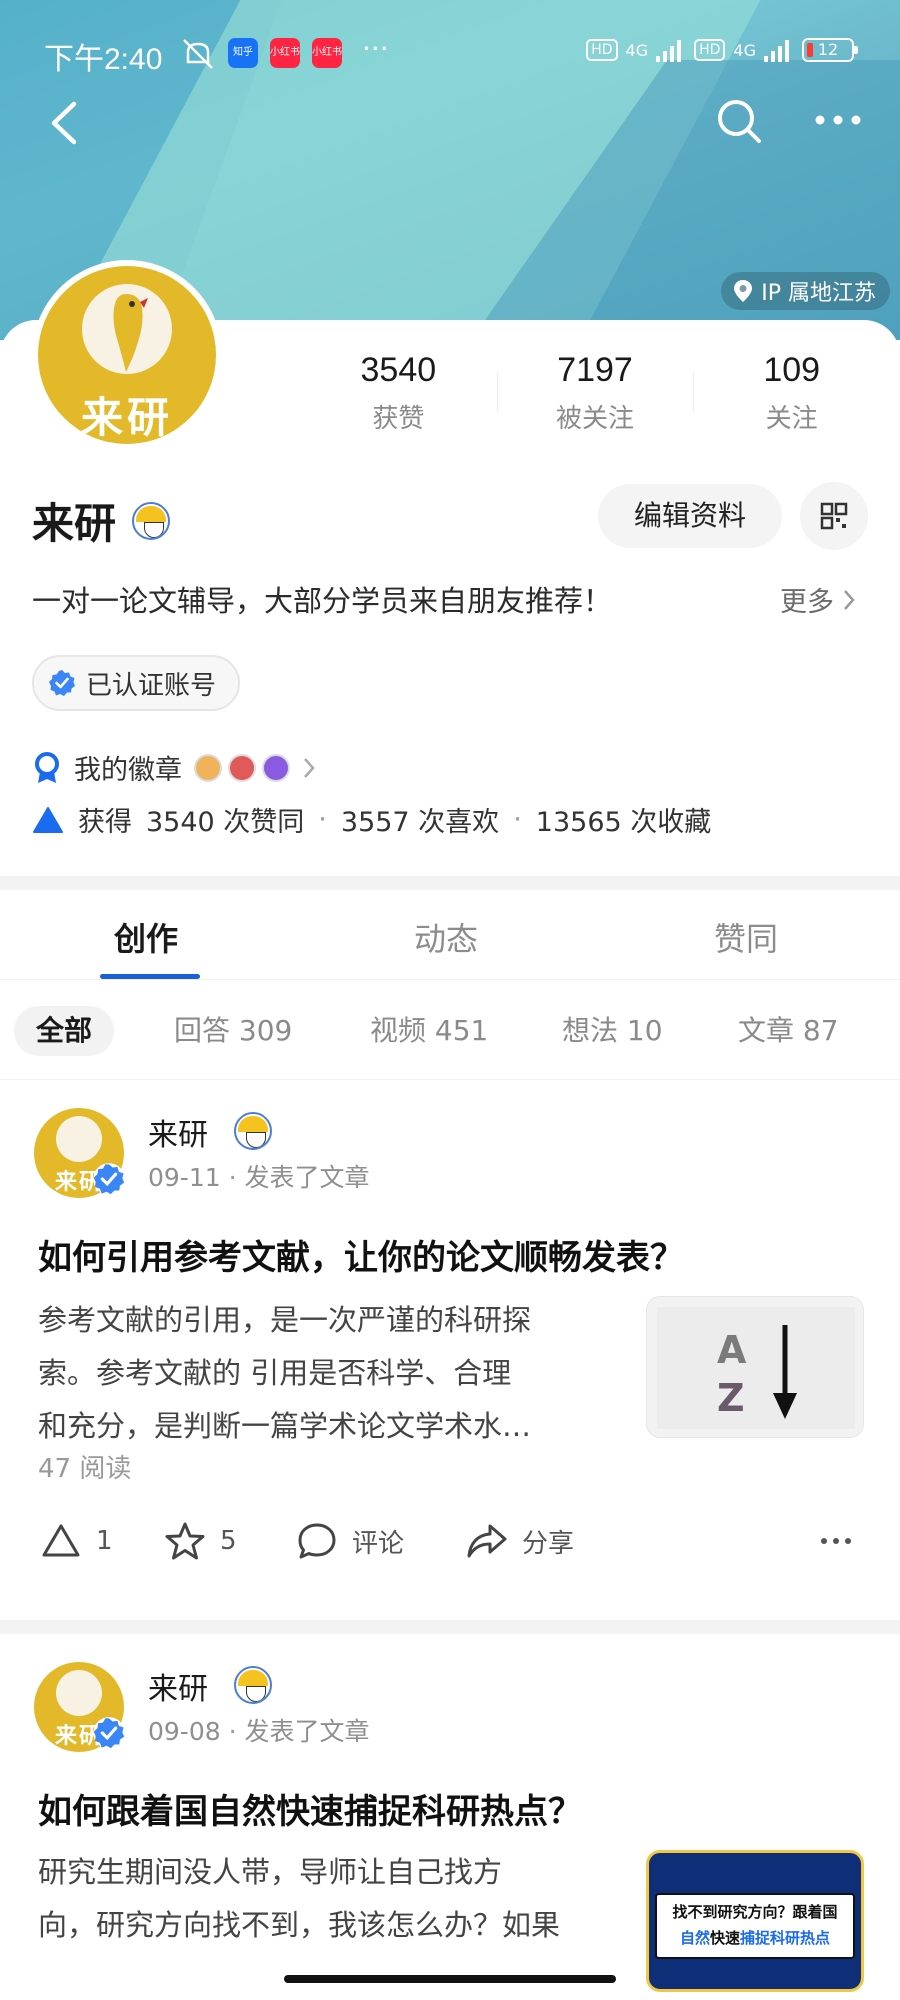 The height and width of the screenshot is (2000, 900). Describe the element at coordinates (487, 1541) in the screenshot. I see `share-icon` at that location.